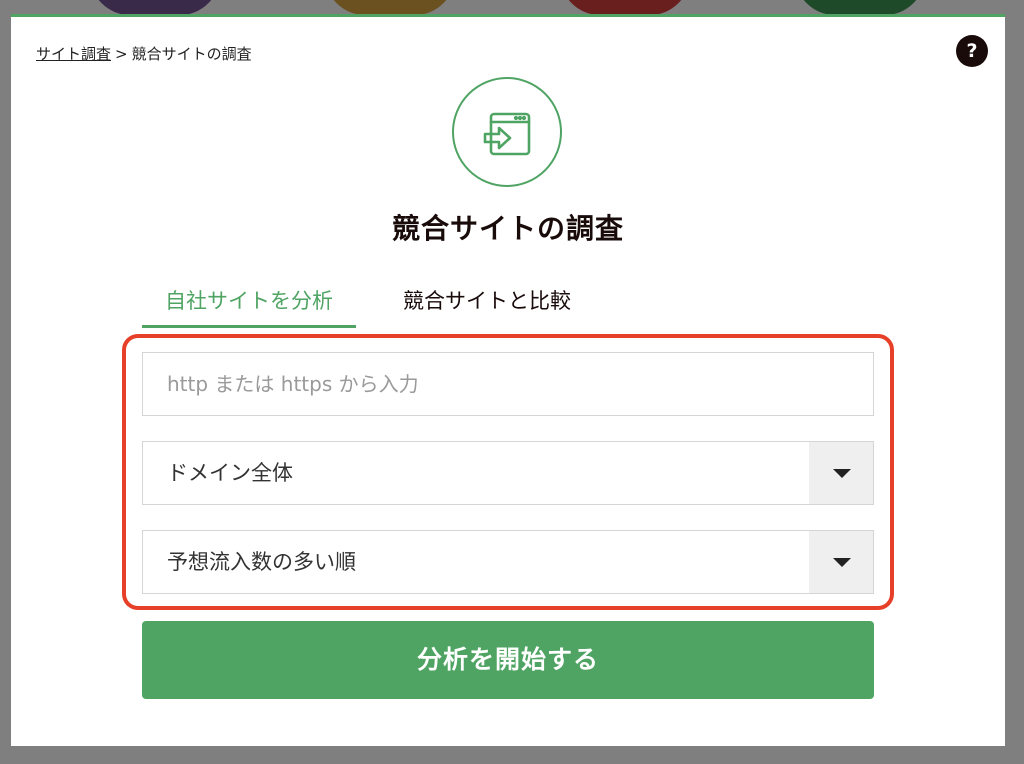  What do you see at coordinates (507, 132) in the screenshot?
I see `site-entry-icon` at bounding box center [507, 132].